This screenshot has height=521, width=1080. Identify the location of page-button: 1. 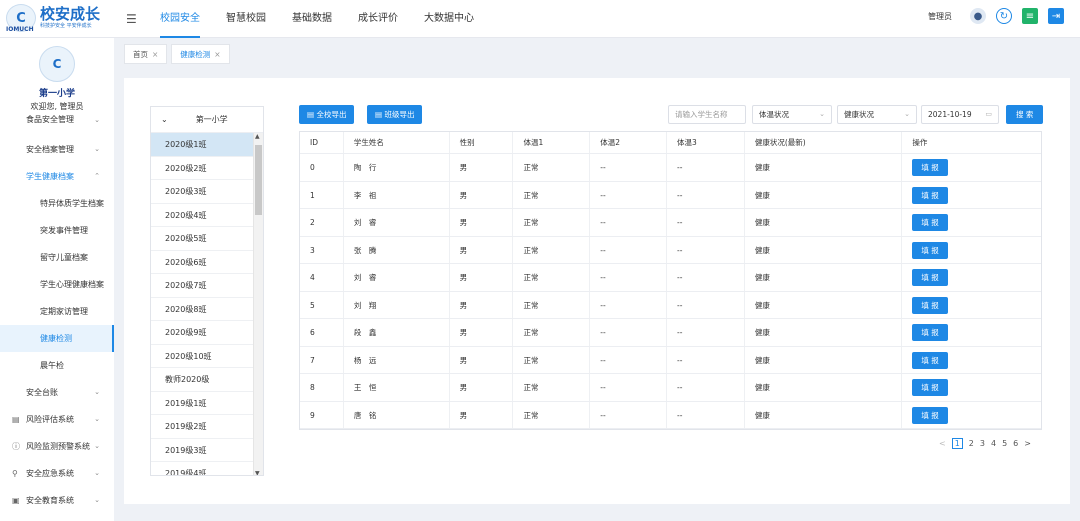
(957, 443).